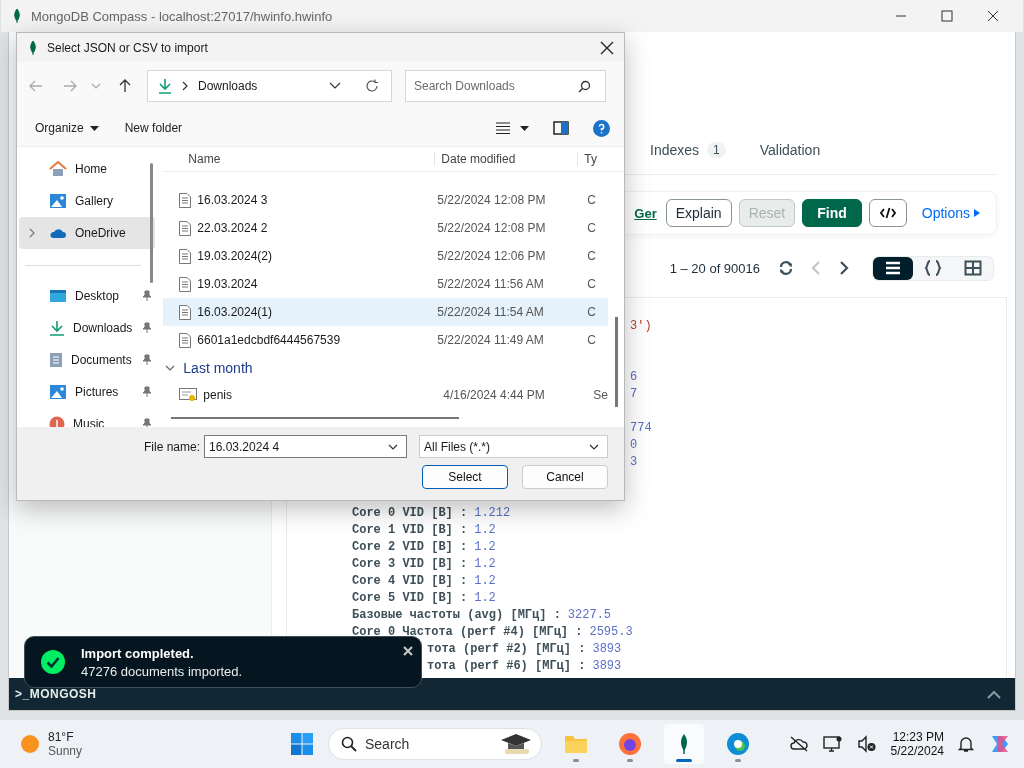 This screenshot has height=768, width=1024. What do you see at coordinates (492, 513) in the screenshot?
I see `field-value: 1.212` at bounding box center [492, 513].